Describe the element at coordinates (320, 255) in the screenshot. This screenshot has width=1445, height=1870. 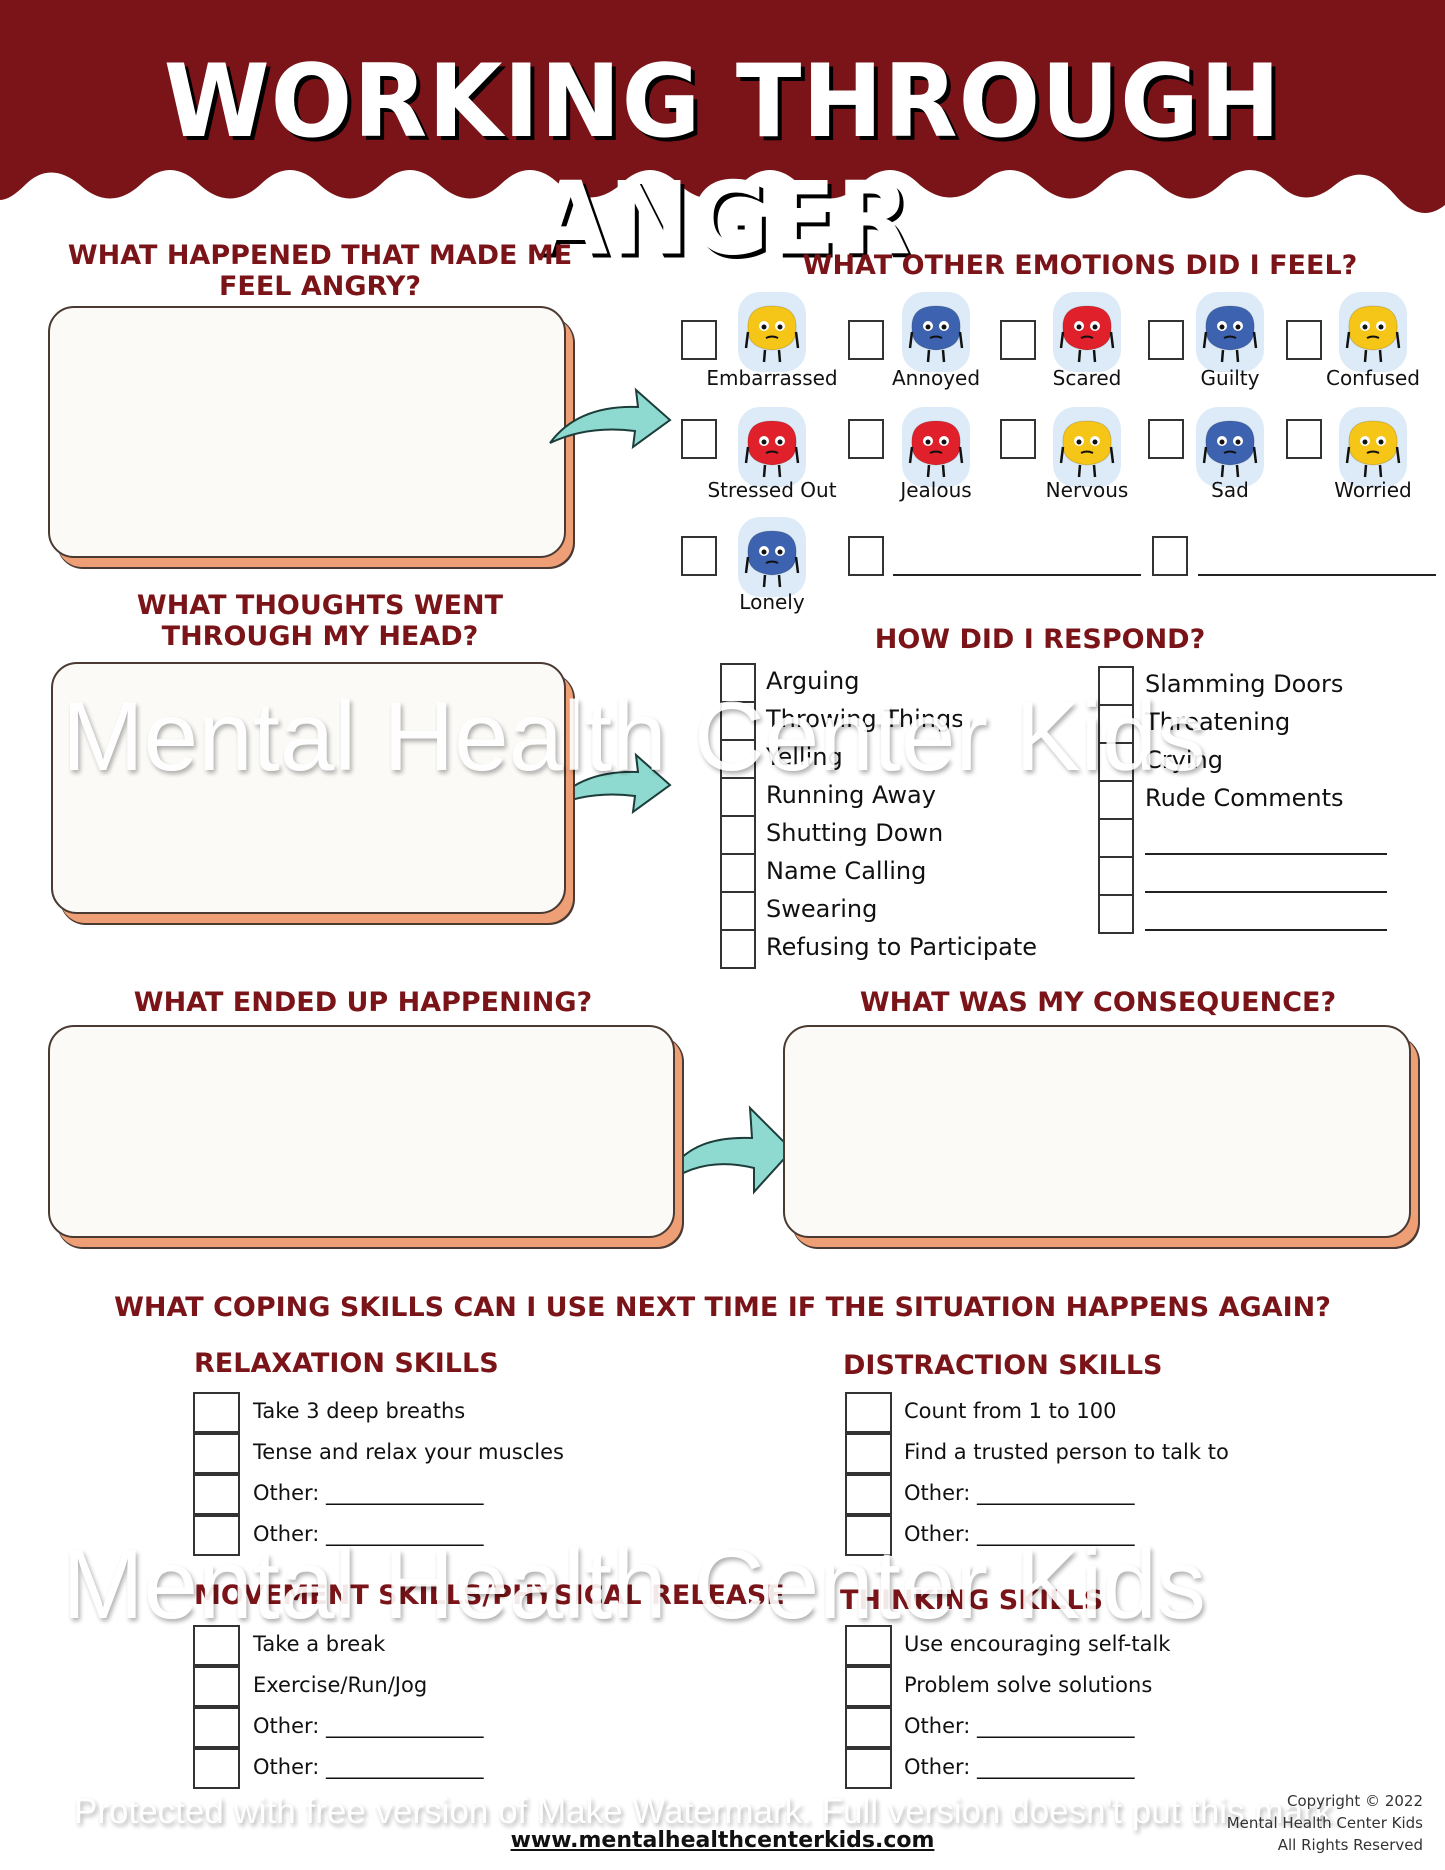
I see `heading-line: WHAT HAPPENED THAT MADE ME` at that location.